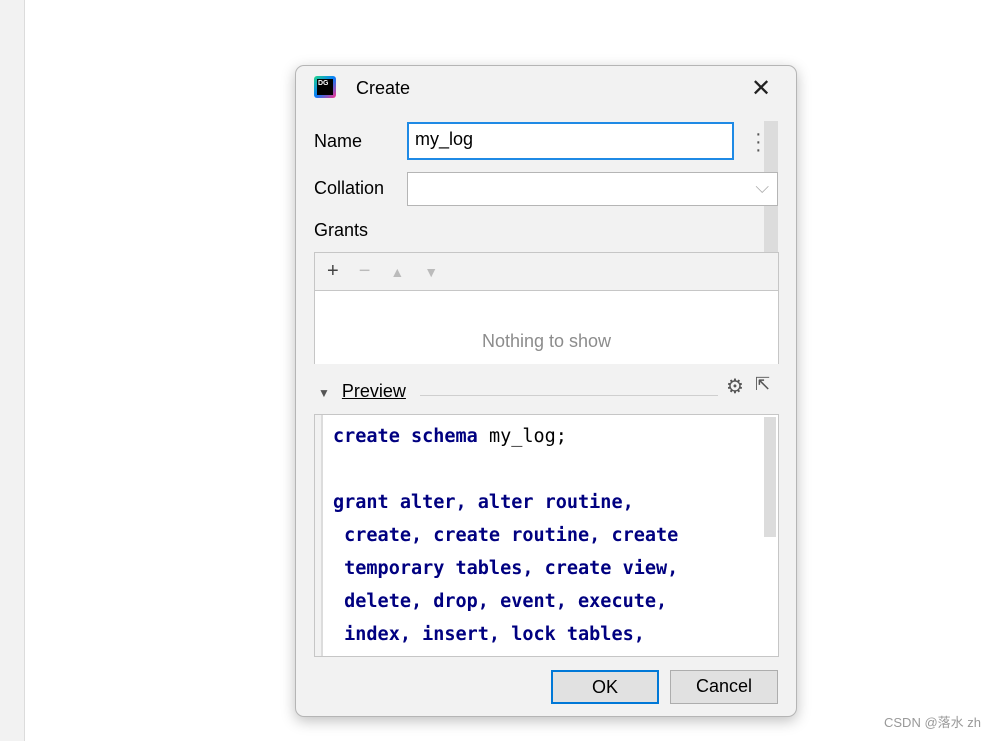 The width and height of the screenshot is (995, 741). What do you see at coordinates (325, 87) in the screenshot?
I see `datagrip-logo-icon: DG` at bounding box center [325, 87].